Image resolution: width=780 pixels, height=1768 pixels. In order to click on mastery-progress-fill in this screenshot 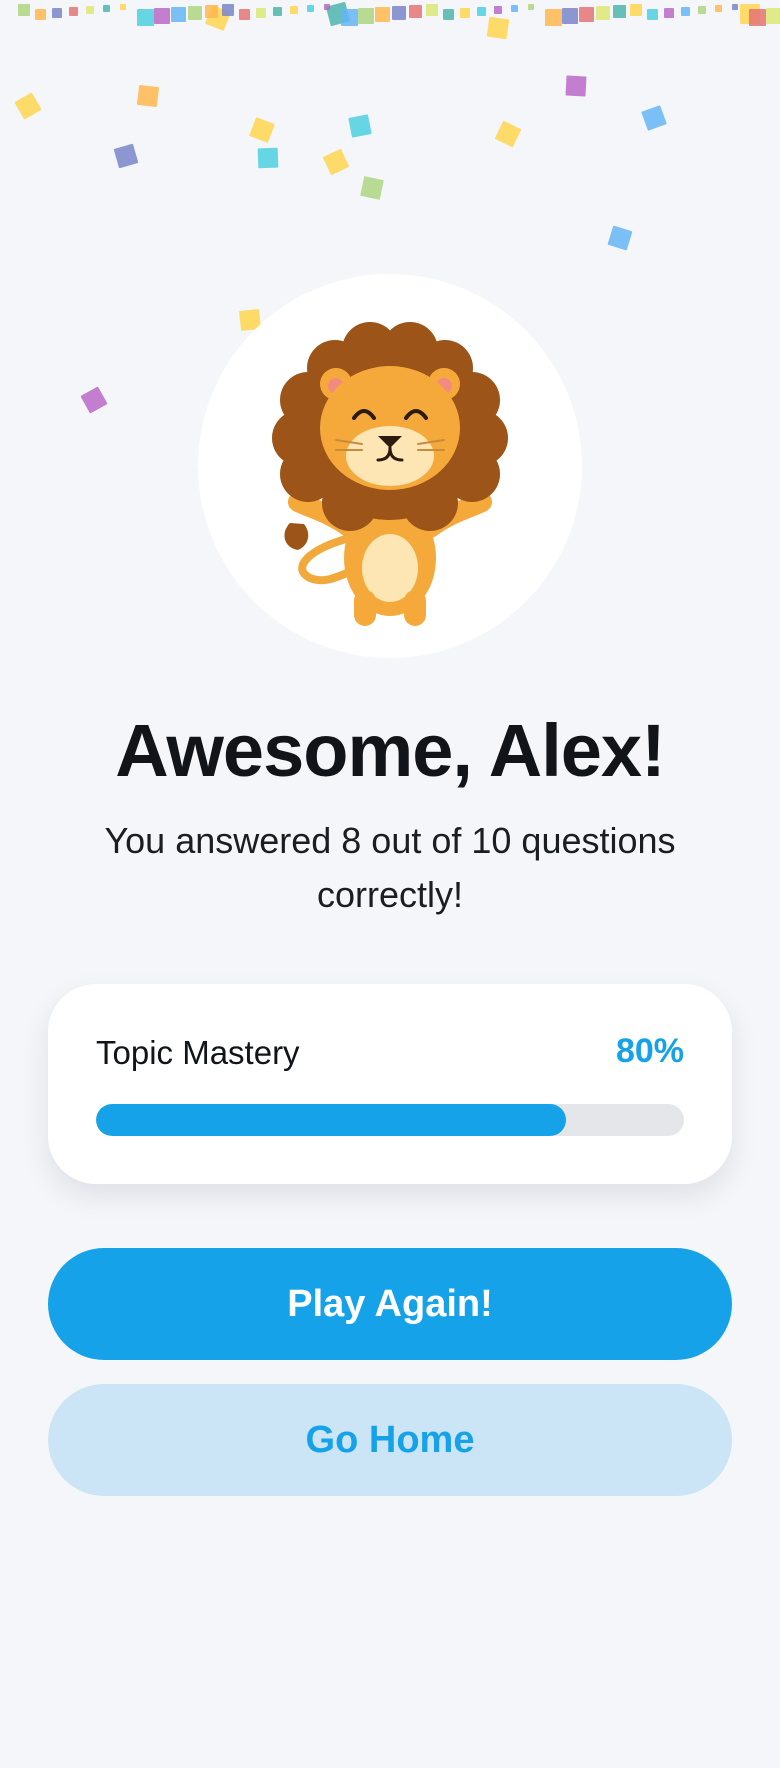, I will do `click(331, 1120)`.